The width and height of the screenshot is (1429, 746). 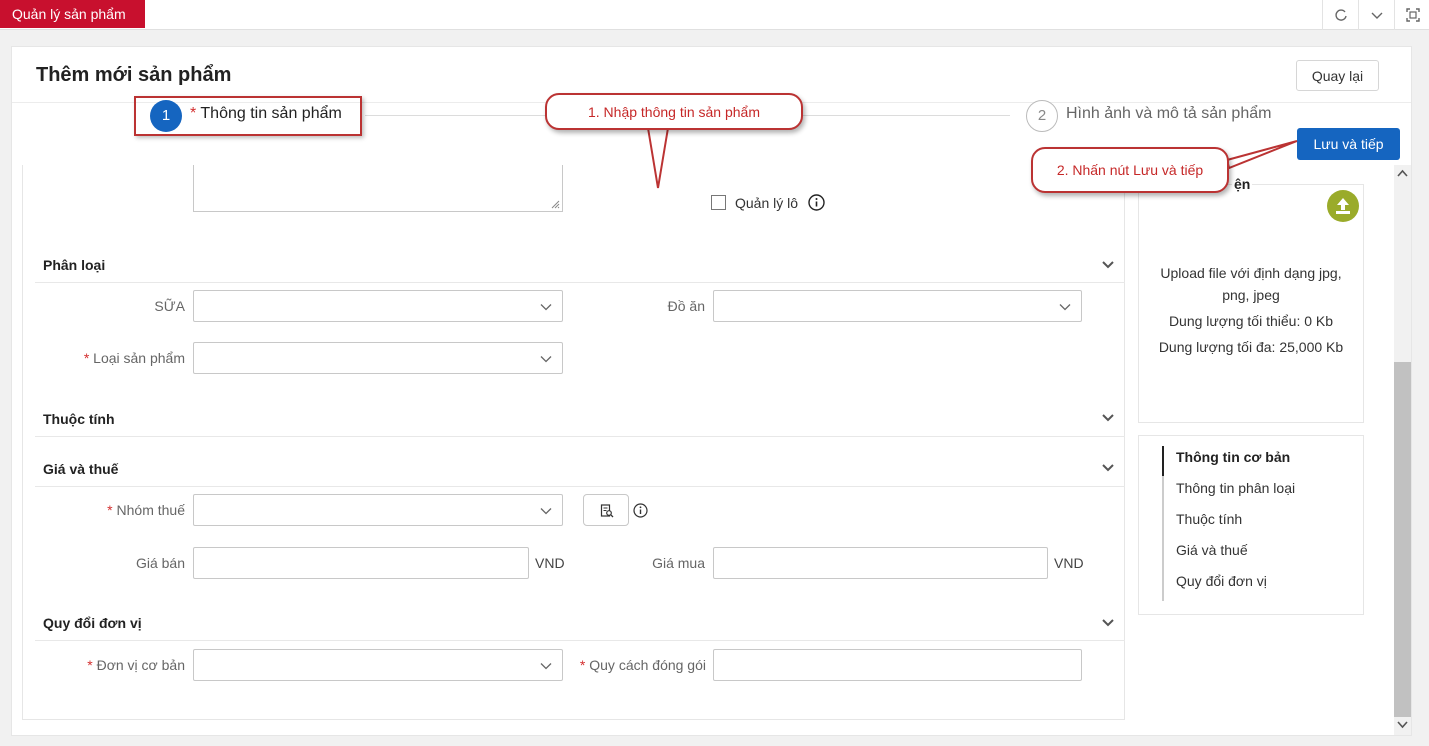 I want to click on scroll-up-icon, so click(x=1402, y=173).